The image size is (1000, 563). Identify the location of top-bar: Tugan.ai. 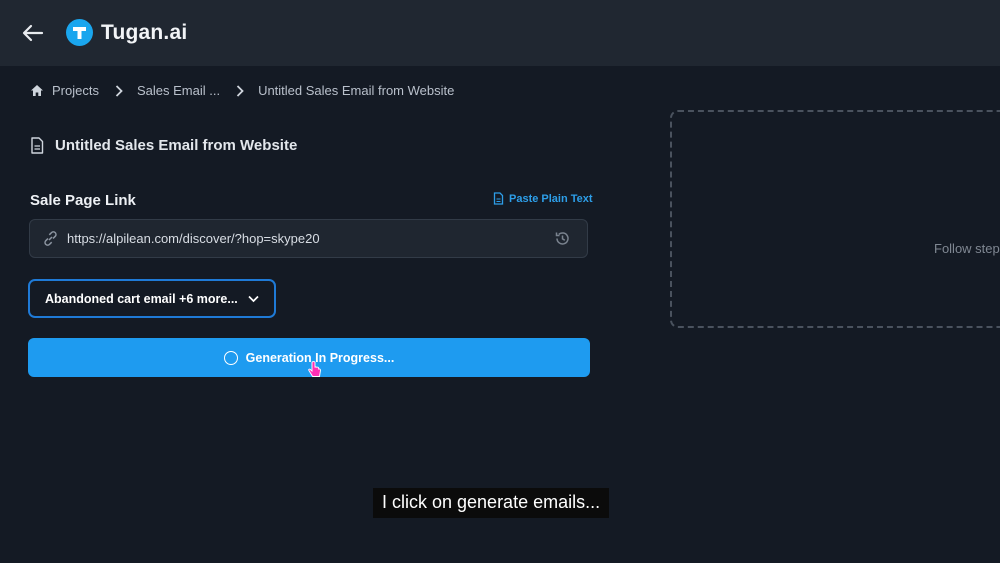
(500, 33).